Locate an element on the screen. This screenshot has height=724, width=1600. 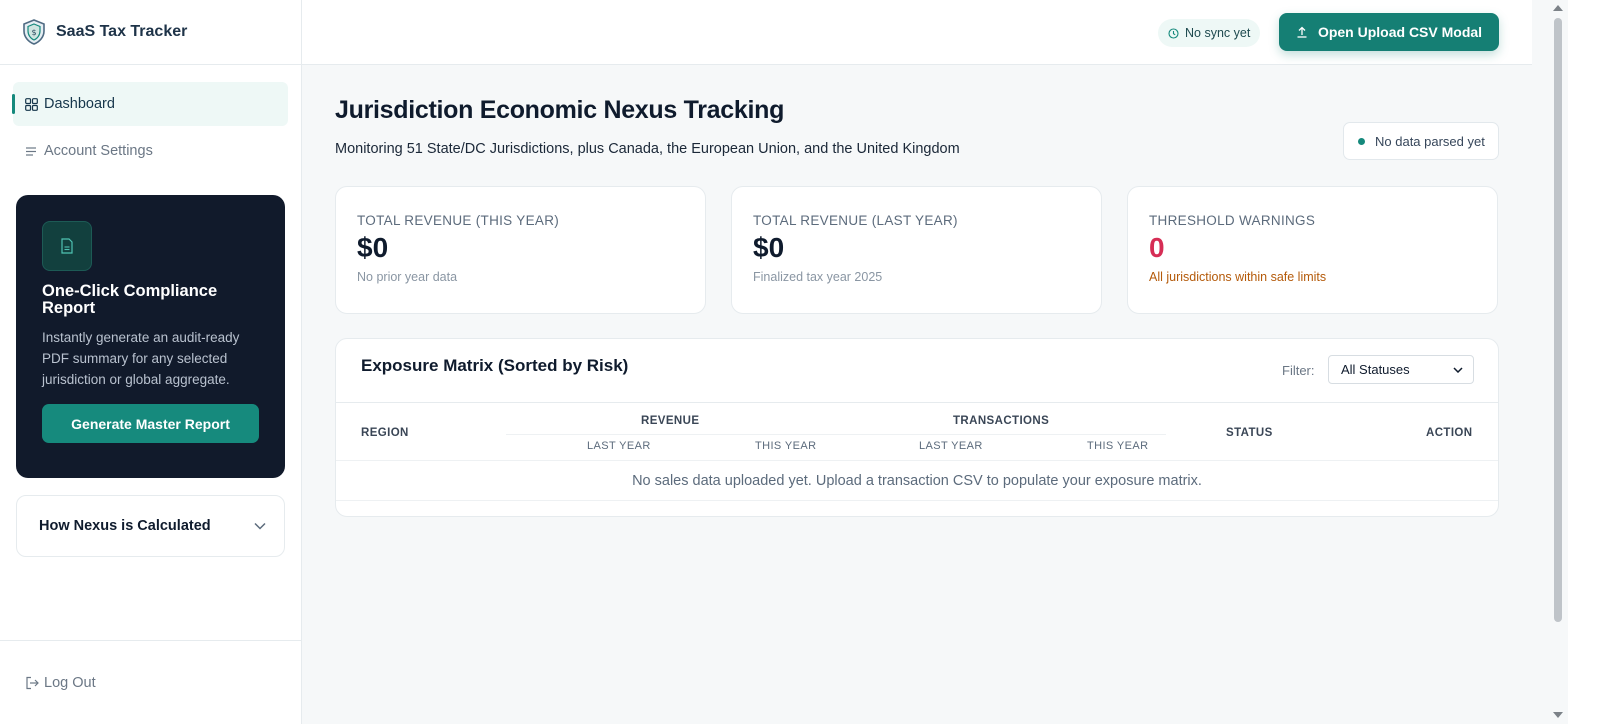
logout-label: Log Out is located at coordinates (70, 682).